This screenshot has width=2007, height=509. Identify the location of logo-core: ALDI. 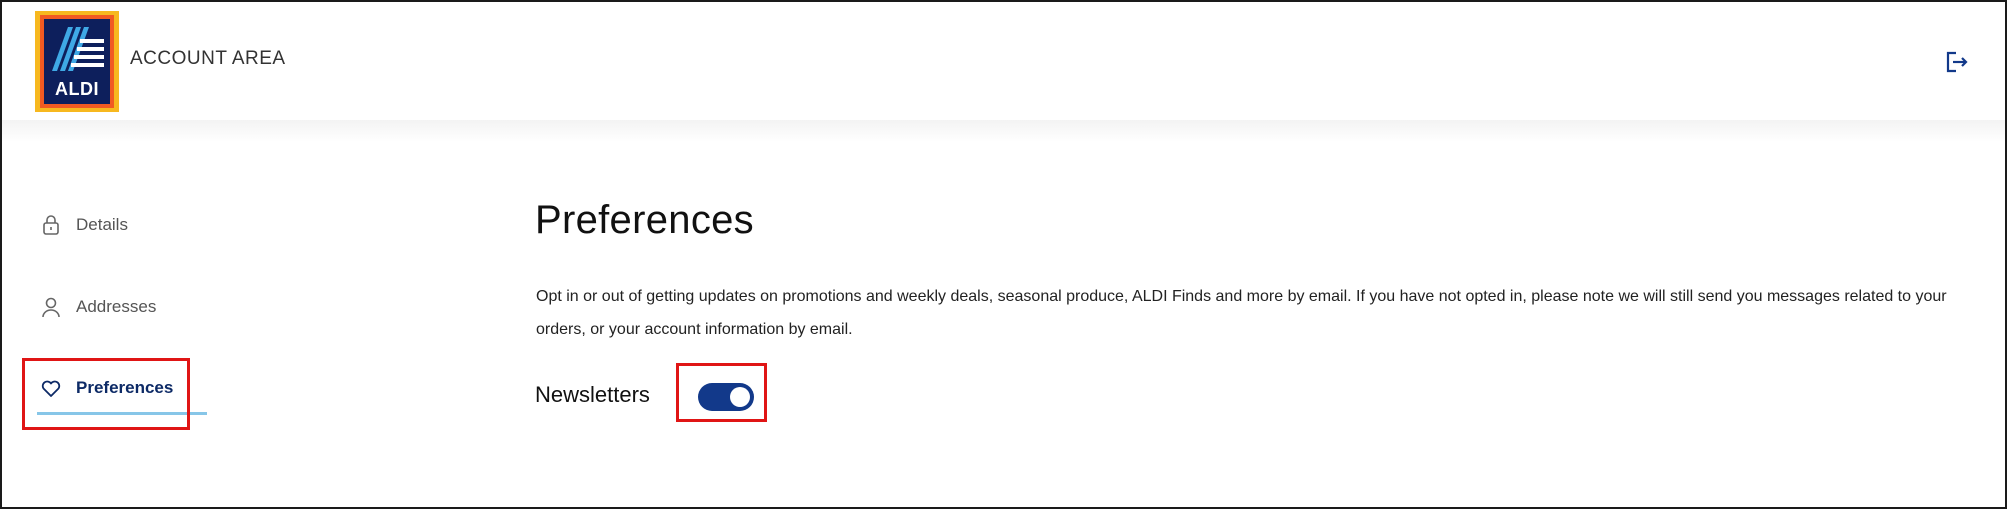
(77, 61).